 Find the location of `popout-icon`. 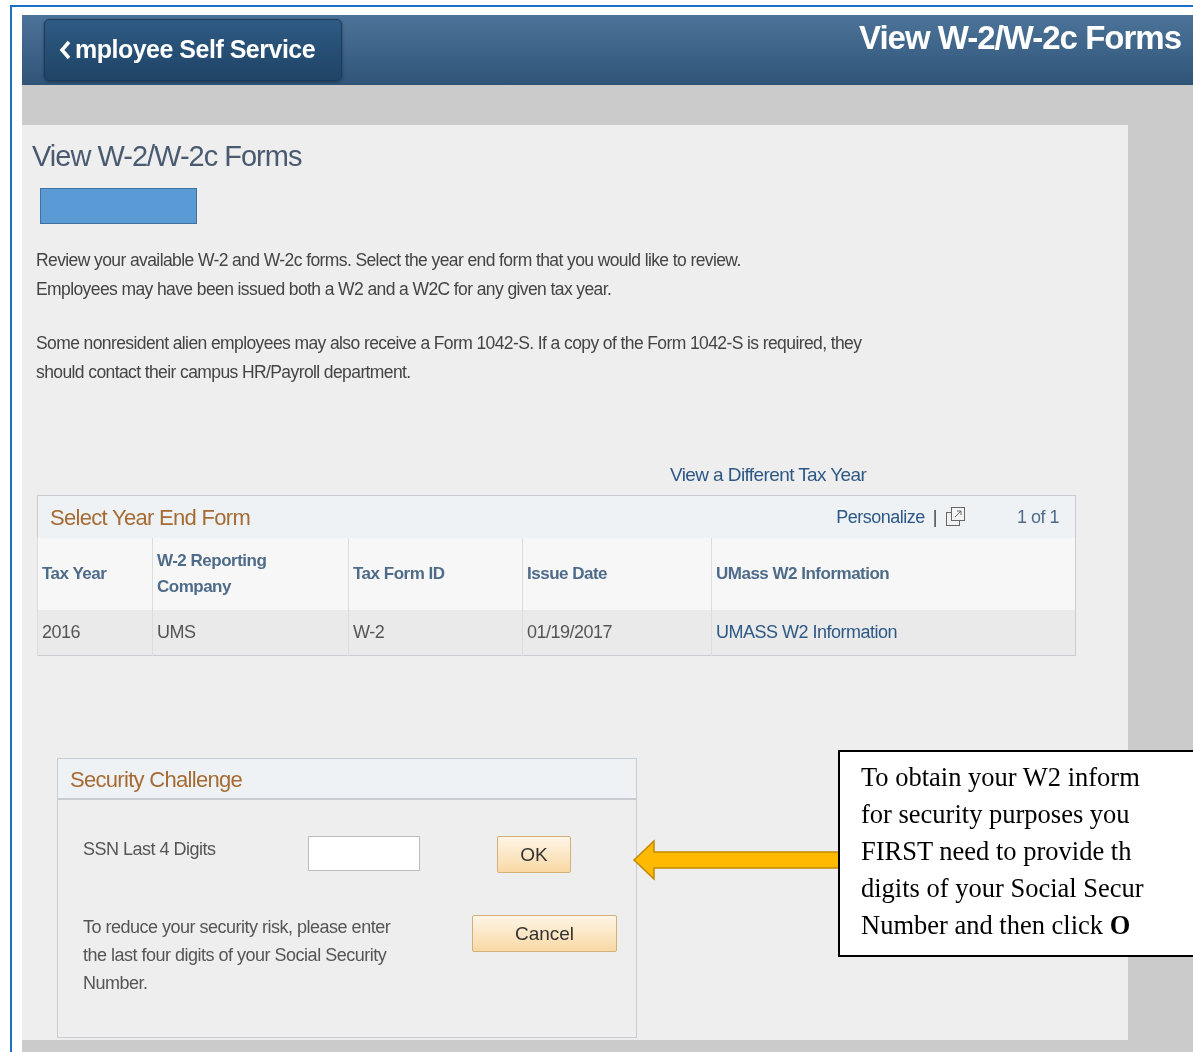

popout-icon is located at coordinates (955, 517).